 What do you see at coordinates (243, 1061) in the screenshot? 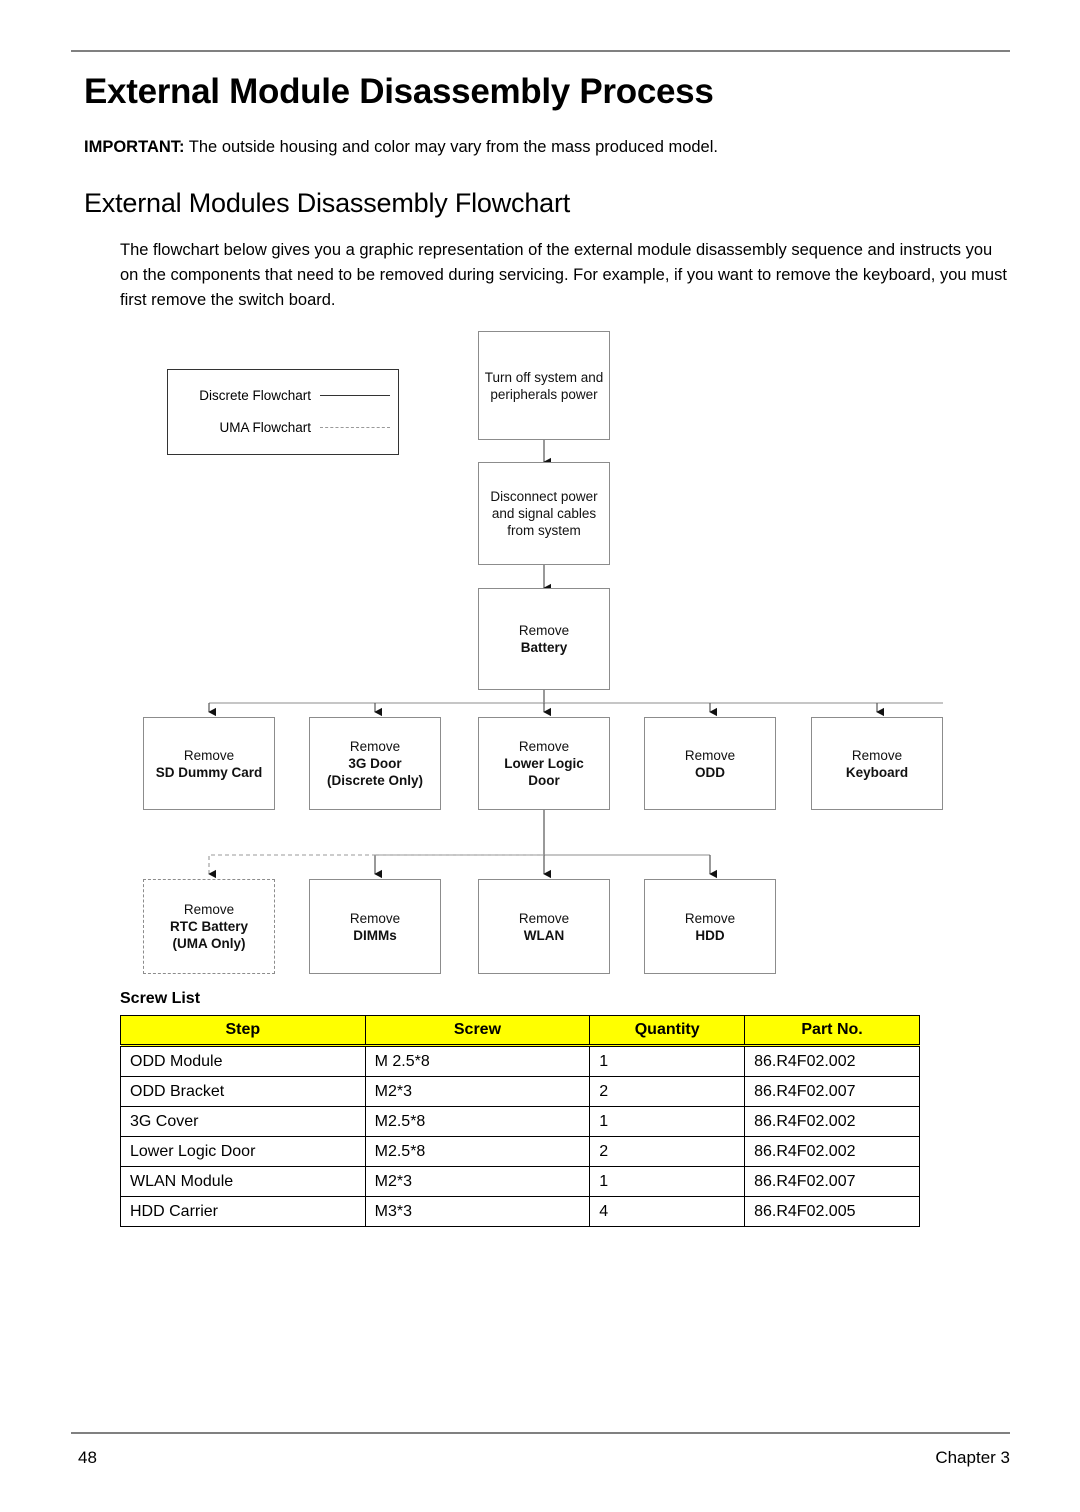
I see `cell-step: ODD Module` at bounding box center [243, 1061].